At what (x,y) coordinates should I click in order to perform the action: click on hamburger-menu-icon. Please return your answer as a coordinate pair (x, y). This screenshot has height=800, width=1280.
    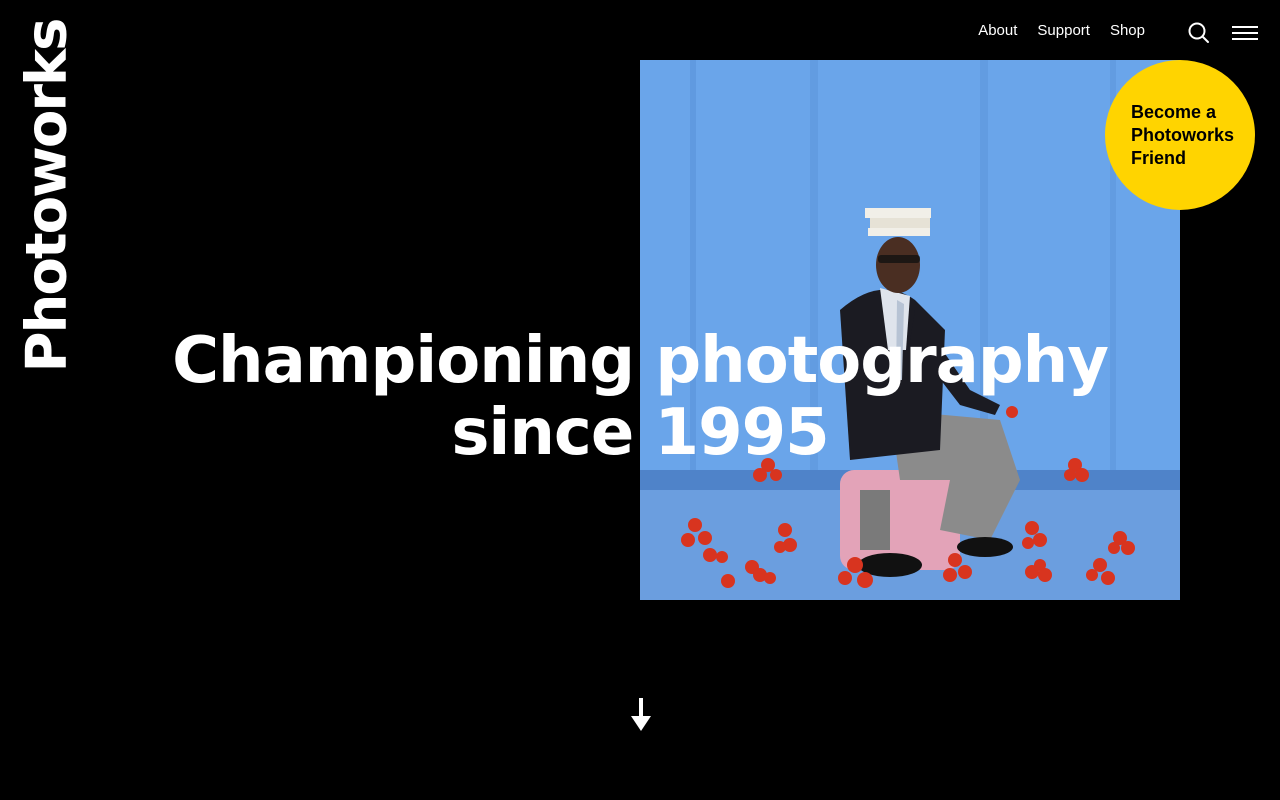
    Looking at the image, I should click on (1245, 33).